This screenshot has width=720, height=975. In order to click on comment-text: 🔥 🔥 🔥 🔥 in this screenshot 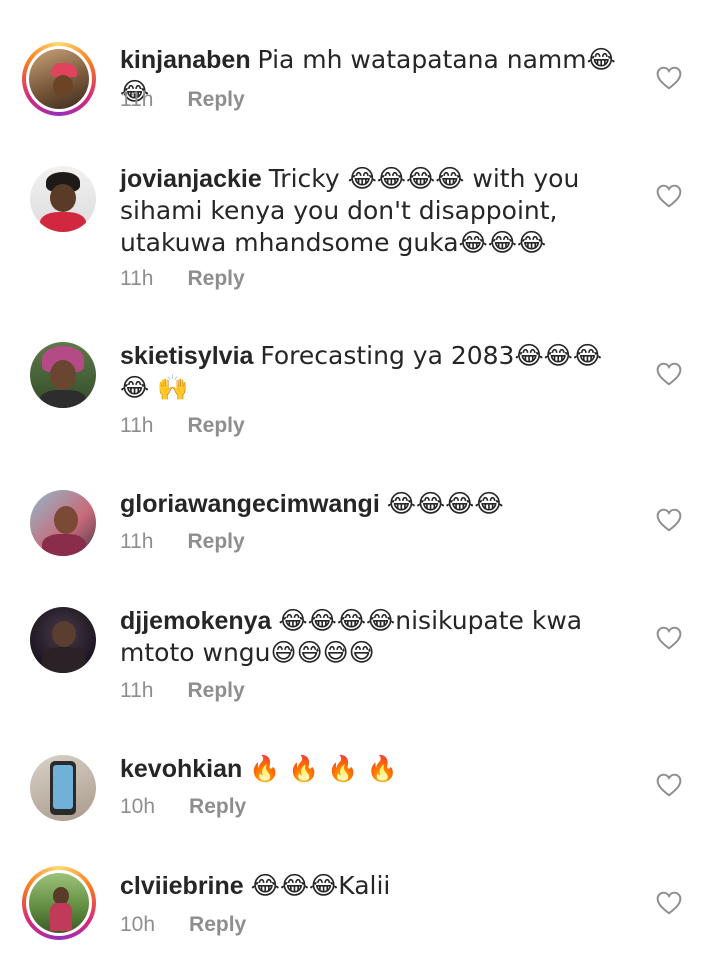, I will do `click(323, 768)`.